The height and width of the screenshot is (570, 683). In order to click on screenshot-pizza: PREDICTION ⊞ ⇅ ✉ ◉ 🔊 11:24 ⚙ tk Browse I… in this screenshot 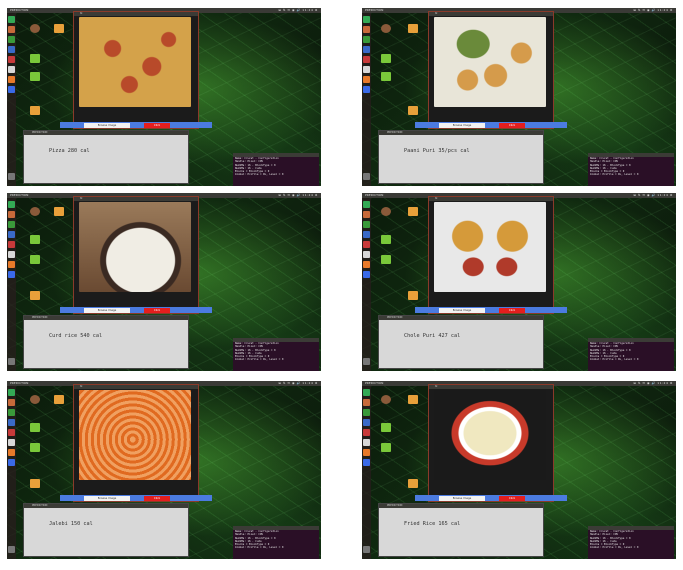, I will do `click(164, 97)`.